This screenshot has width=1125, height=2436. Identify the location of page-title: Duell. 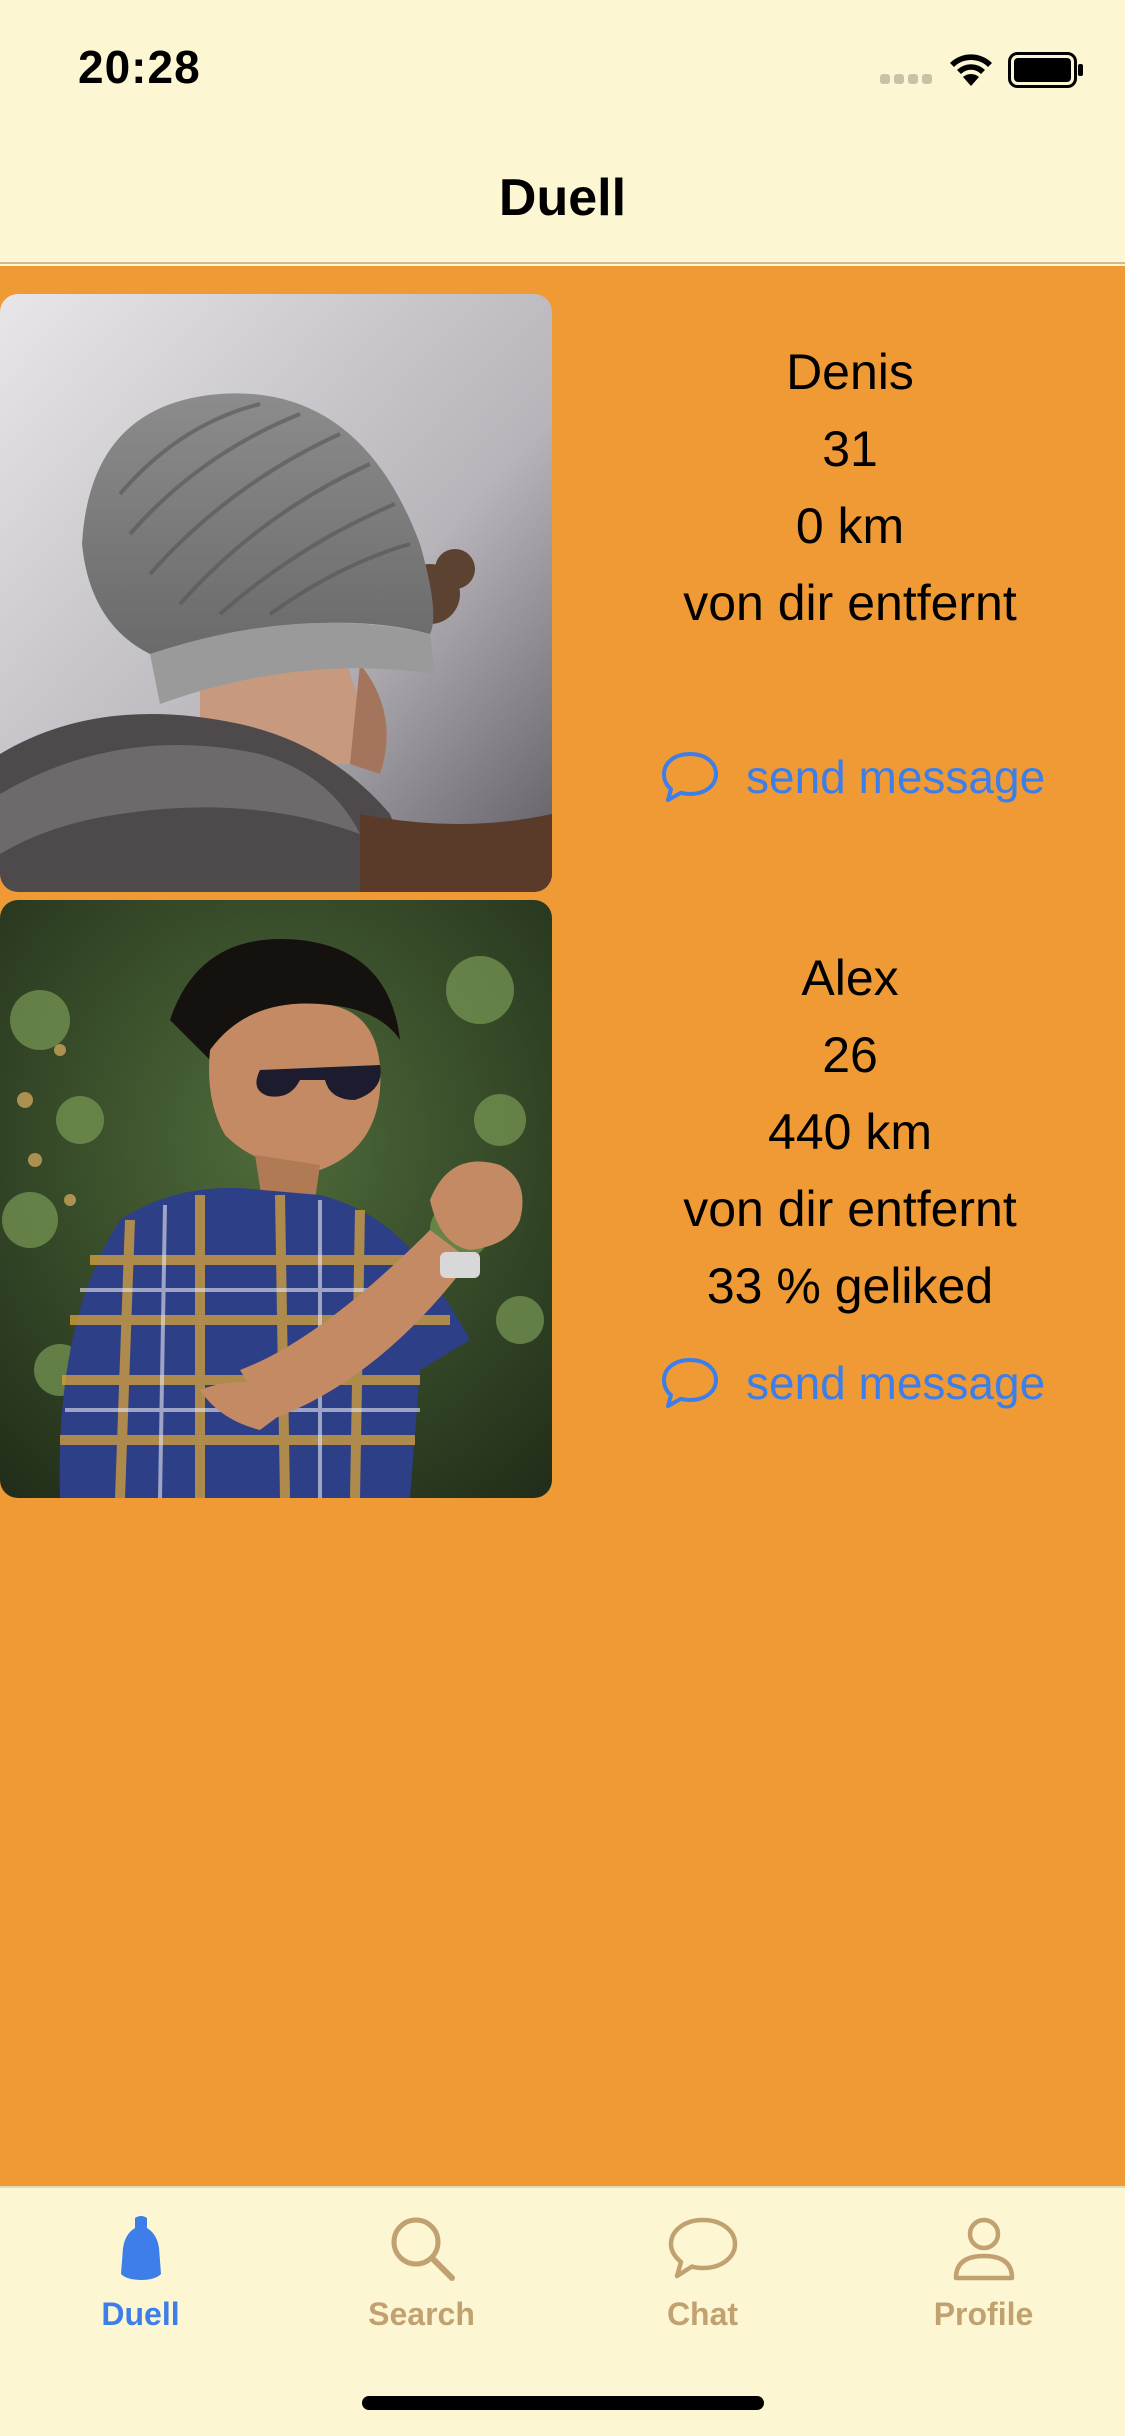
(562, 198).